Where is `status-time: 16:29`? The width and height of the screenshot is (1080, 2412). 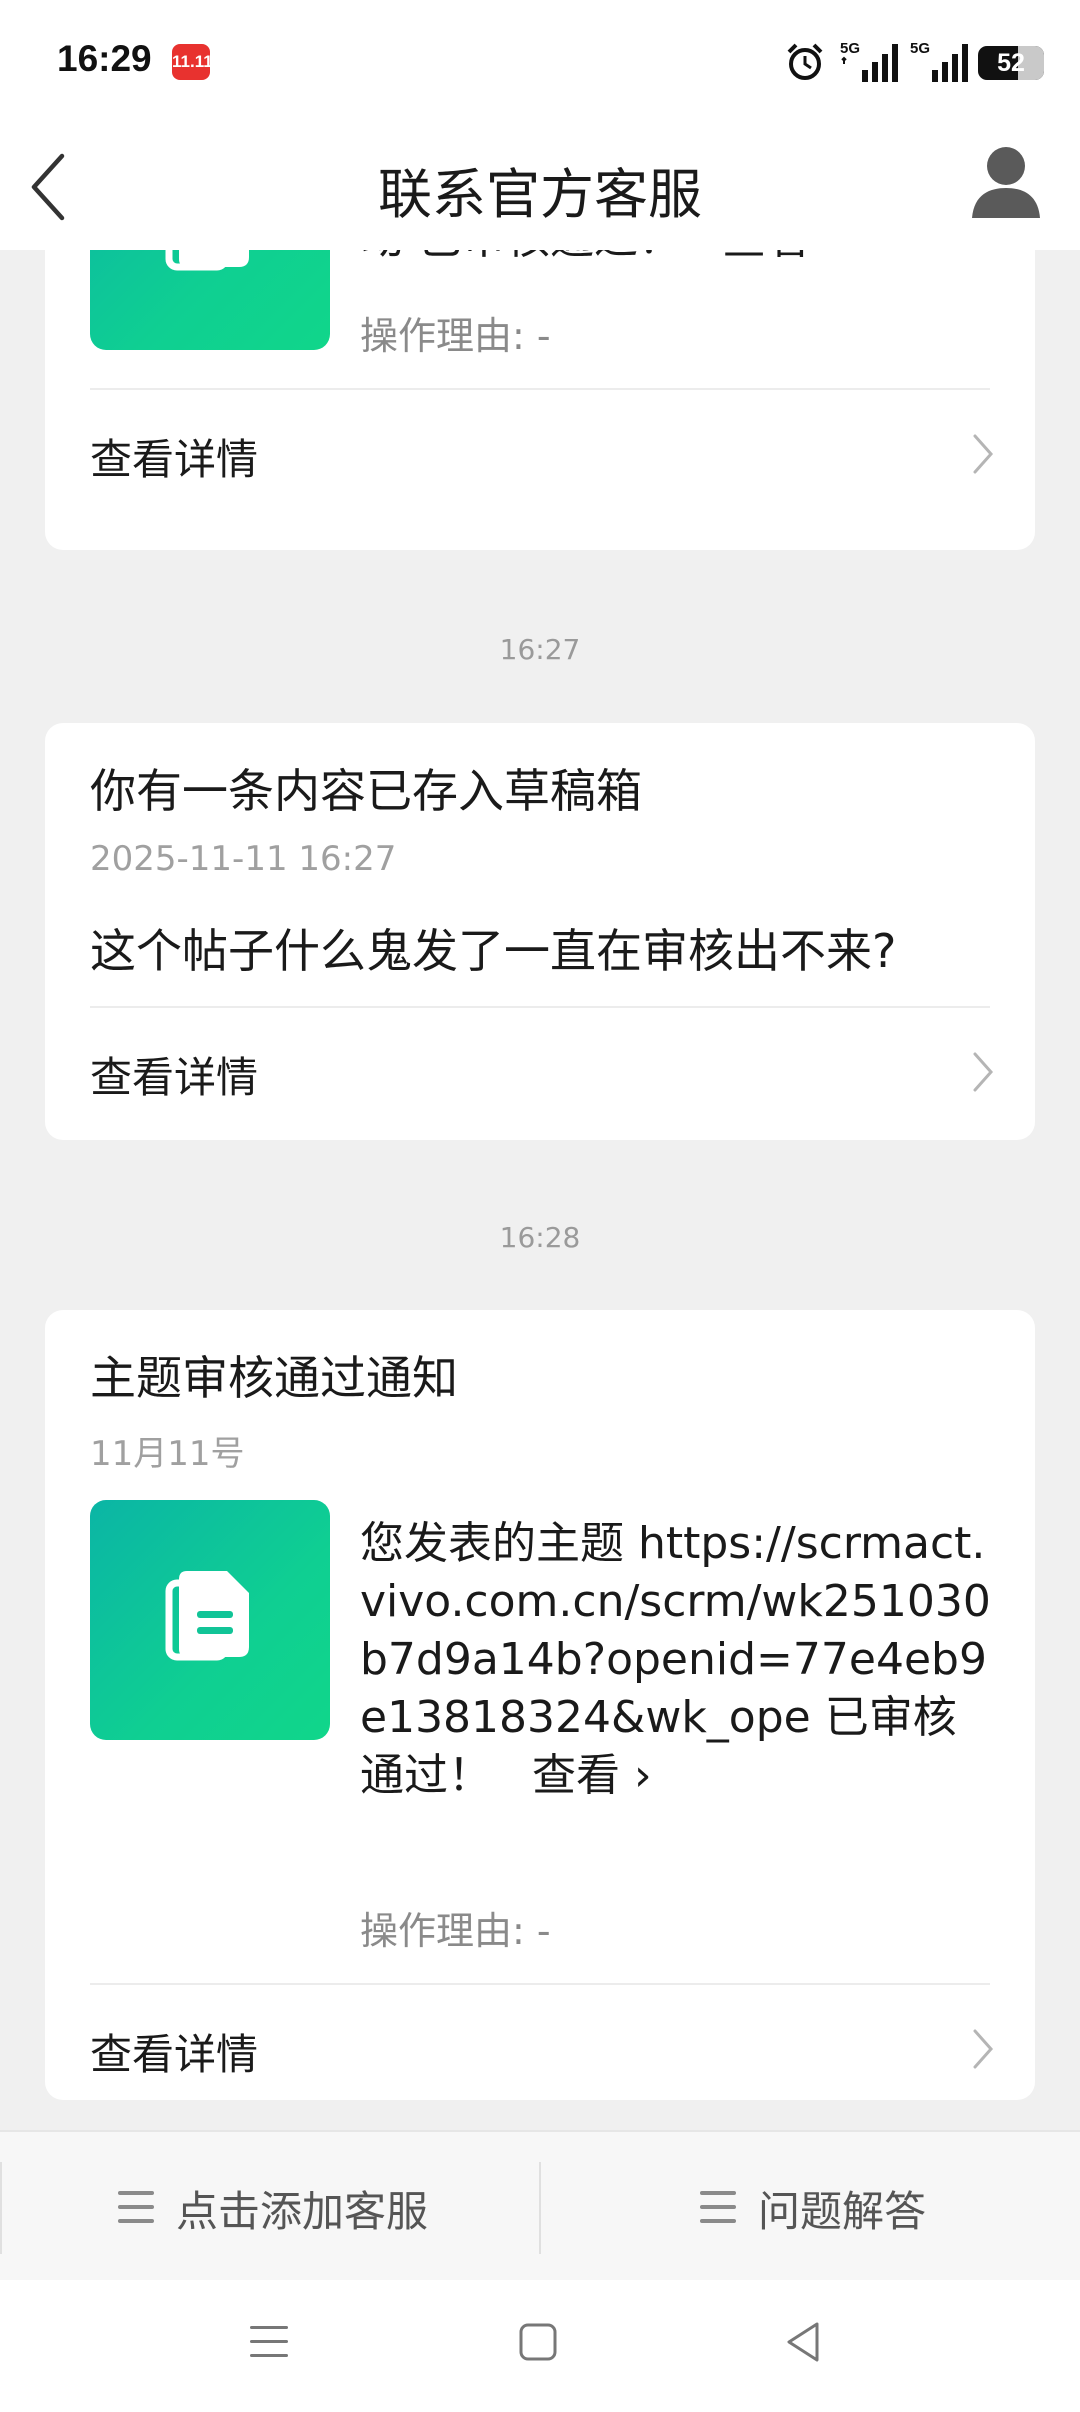 status-time: 16:29 is located at coordinates (104, 58).